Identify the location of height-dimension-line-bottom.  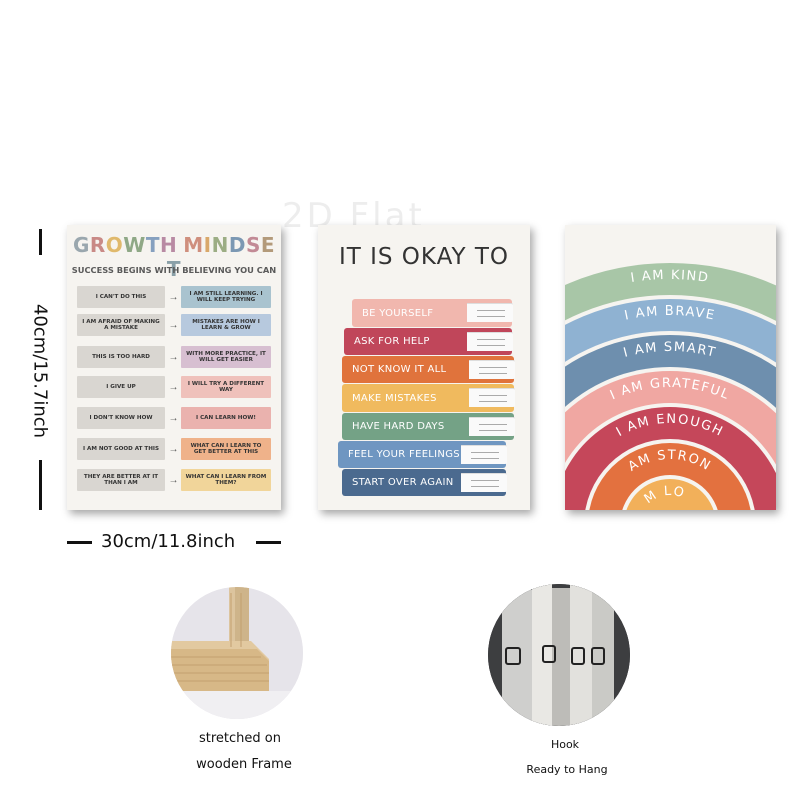
(40, 485).